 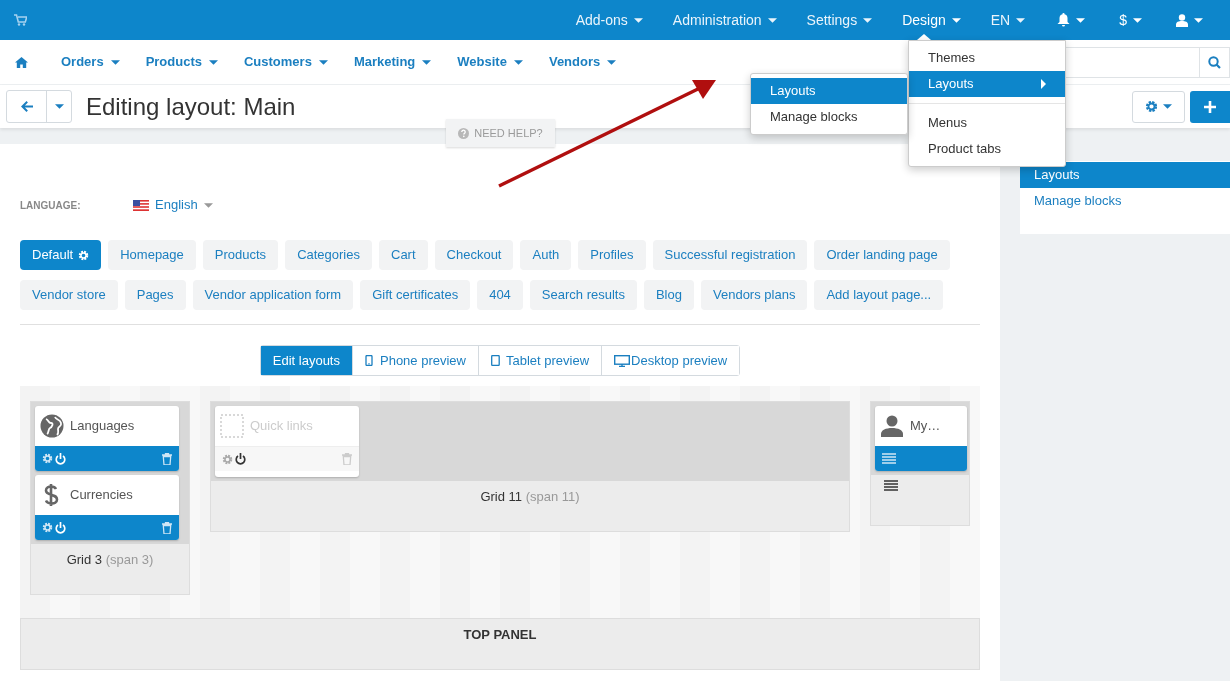 What do you see at coordinates (622, 360) in the screenshot?
I see `monitor-icon` at bounding box center [622, 360].